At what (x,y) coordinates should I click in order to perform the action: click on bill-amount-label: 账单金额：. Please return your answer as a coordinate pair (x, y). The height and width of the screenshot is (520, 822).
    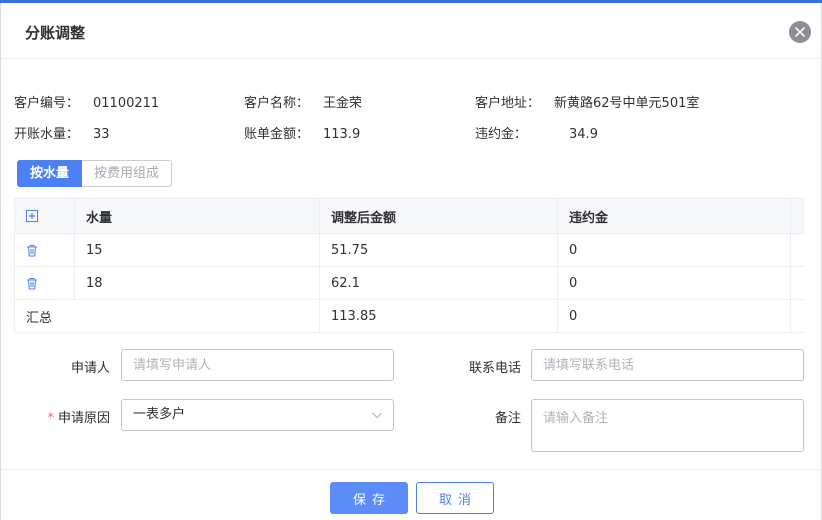
    Looking at the image, I should click on (277, 134).